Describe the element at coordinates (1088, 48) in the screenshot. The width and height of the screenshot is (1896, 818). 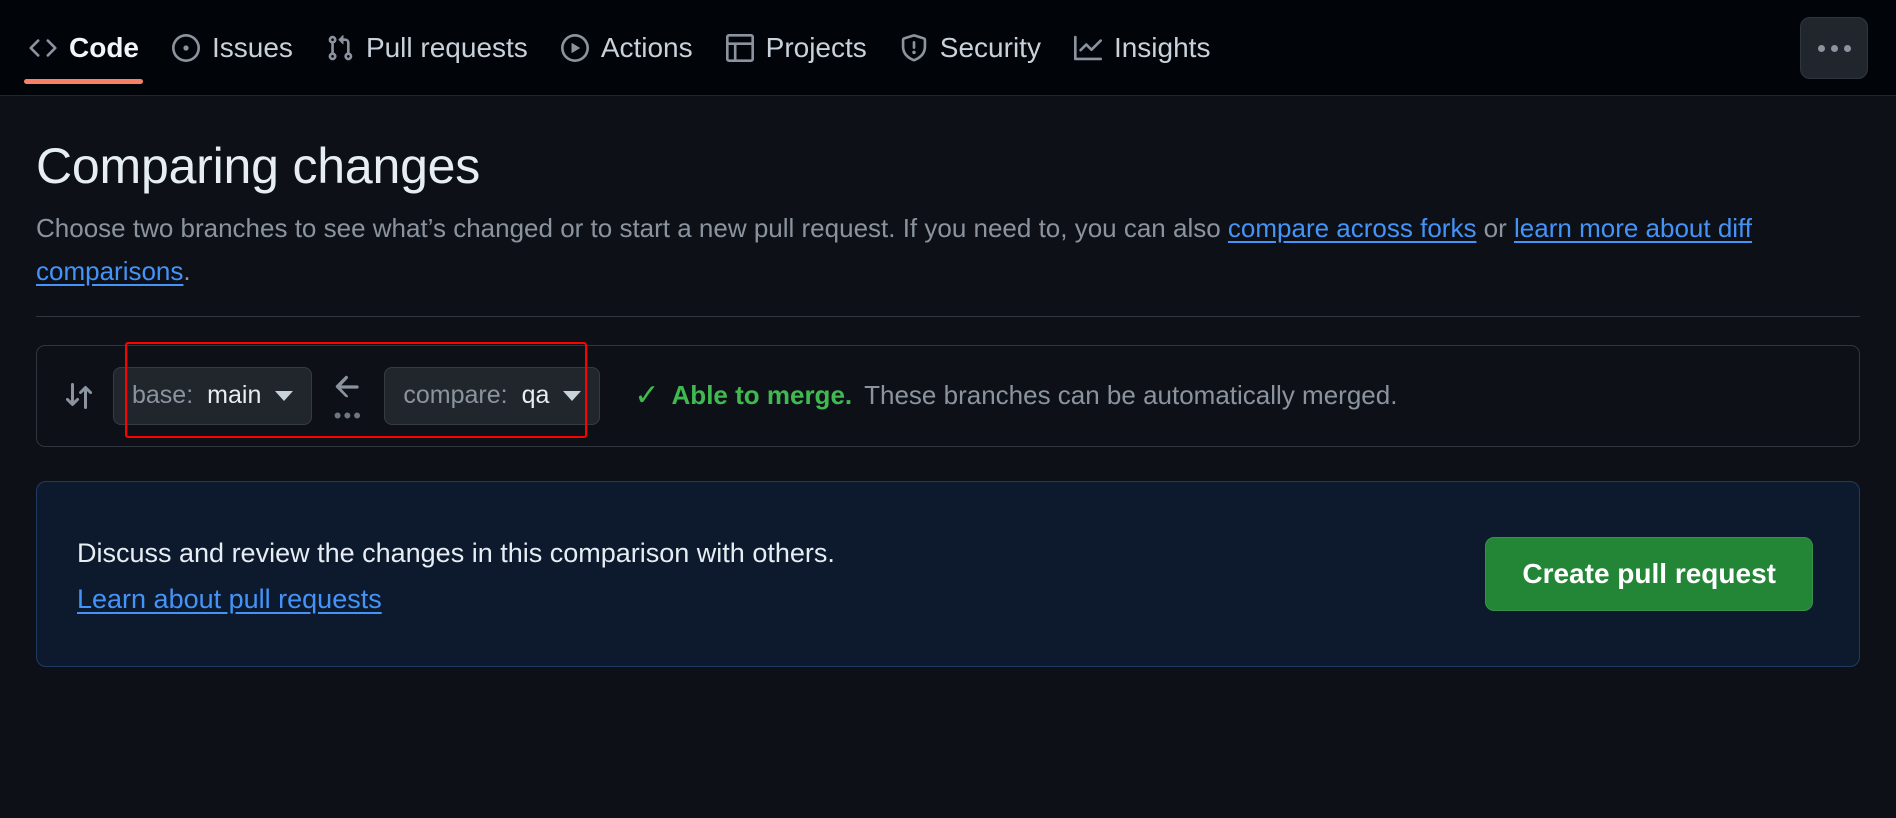
I see `graph-icon` at that location.